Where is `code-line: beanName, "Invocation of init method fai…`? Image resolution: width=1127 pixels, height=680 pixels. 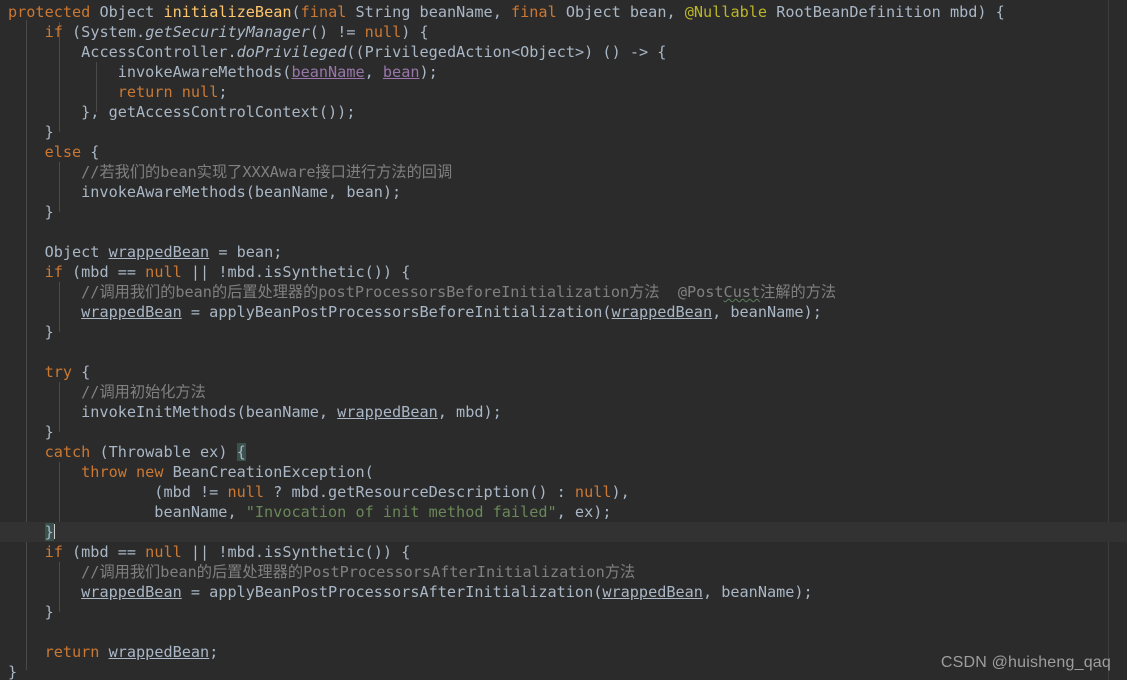 code-line: beanName, "Invocation of init method fai… is located at coordinates (563, 512).